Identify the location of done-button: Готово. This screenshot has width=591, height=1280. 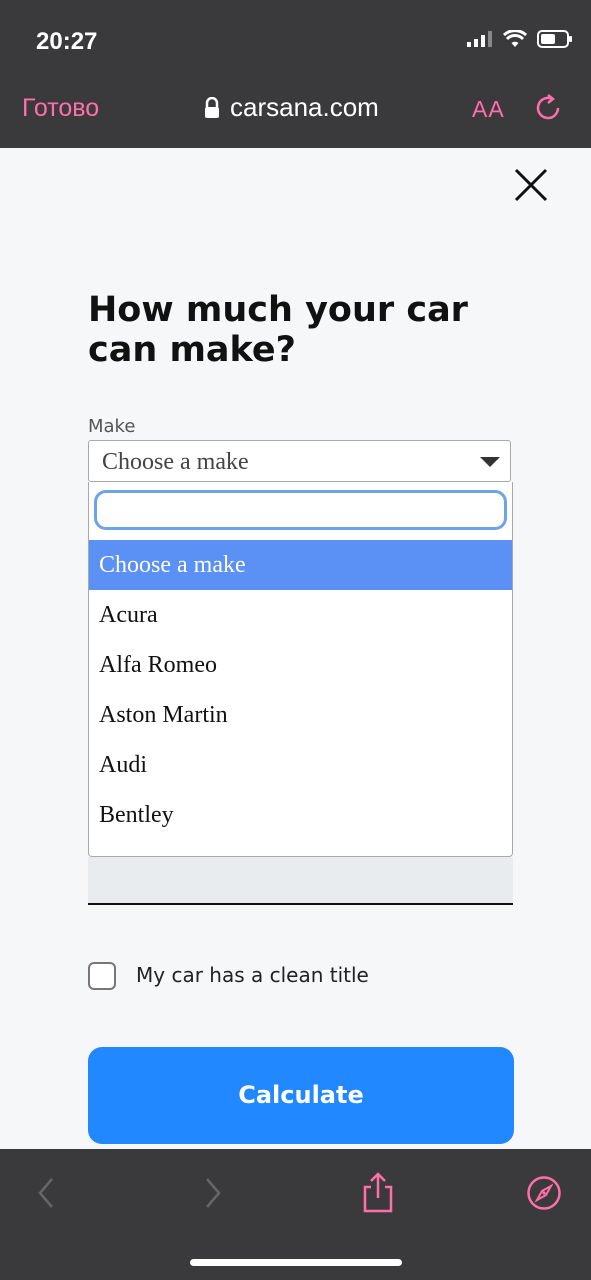
(60, 108).